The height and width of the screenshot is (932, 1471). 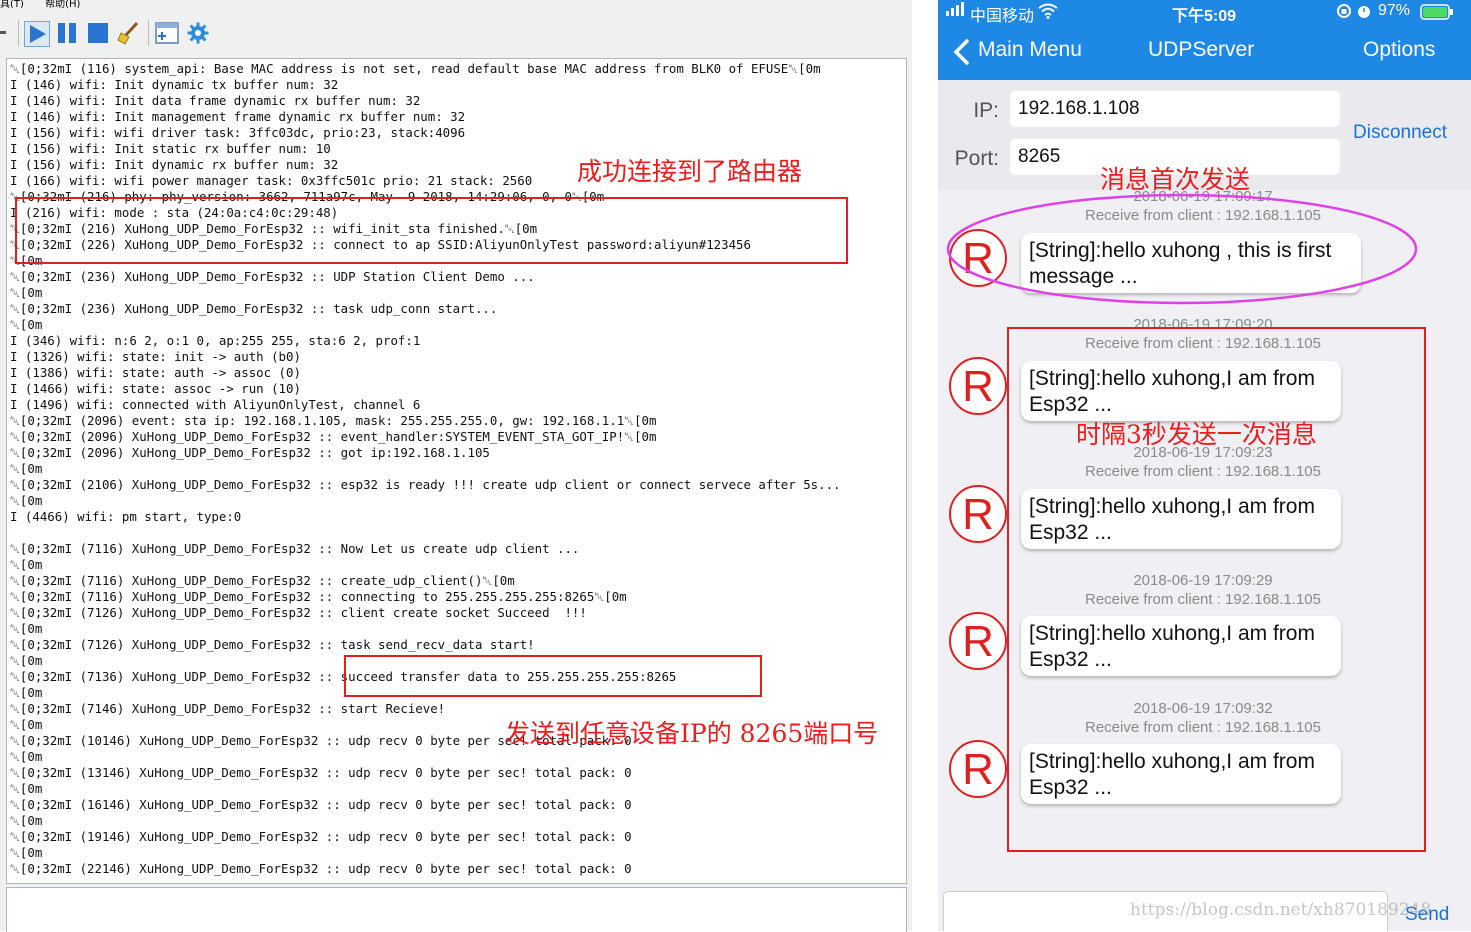 I want to click on ip-input: 192.168.1.108, so click(x=1175, y=109).